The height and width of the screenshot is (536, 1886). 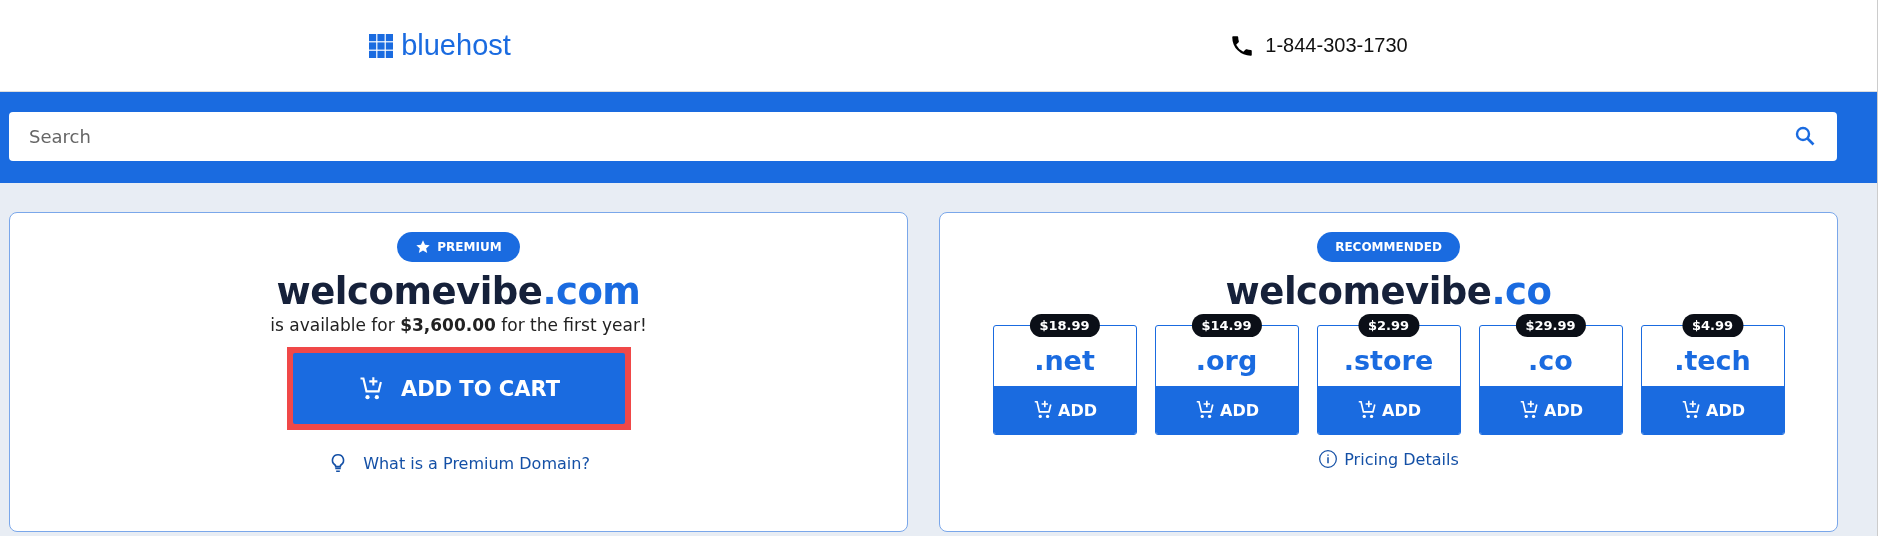 What do you see at coordinates (423, 247) in the screenshot?
I see `star-icon` at bounding box center [423, 247].